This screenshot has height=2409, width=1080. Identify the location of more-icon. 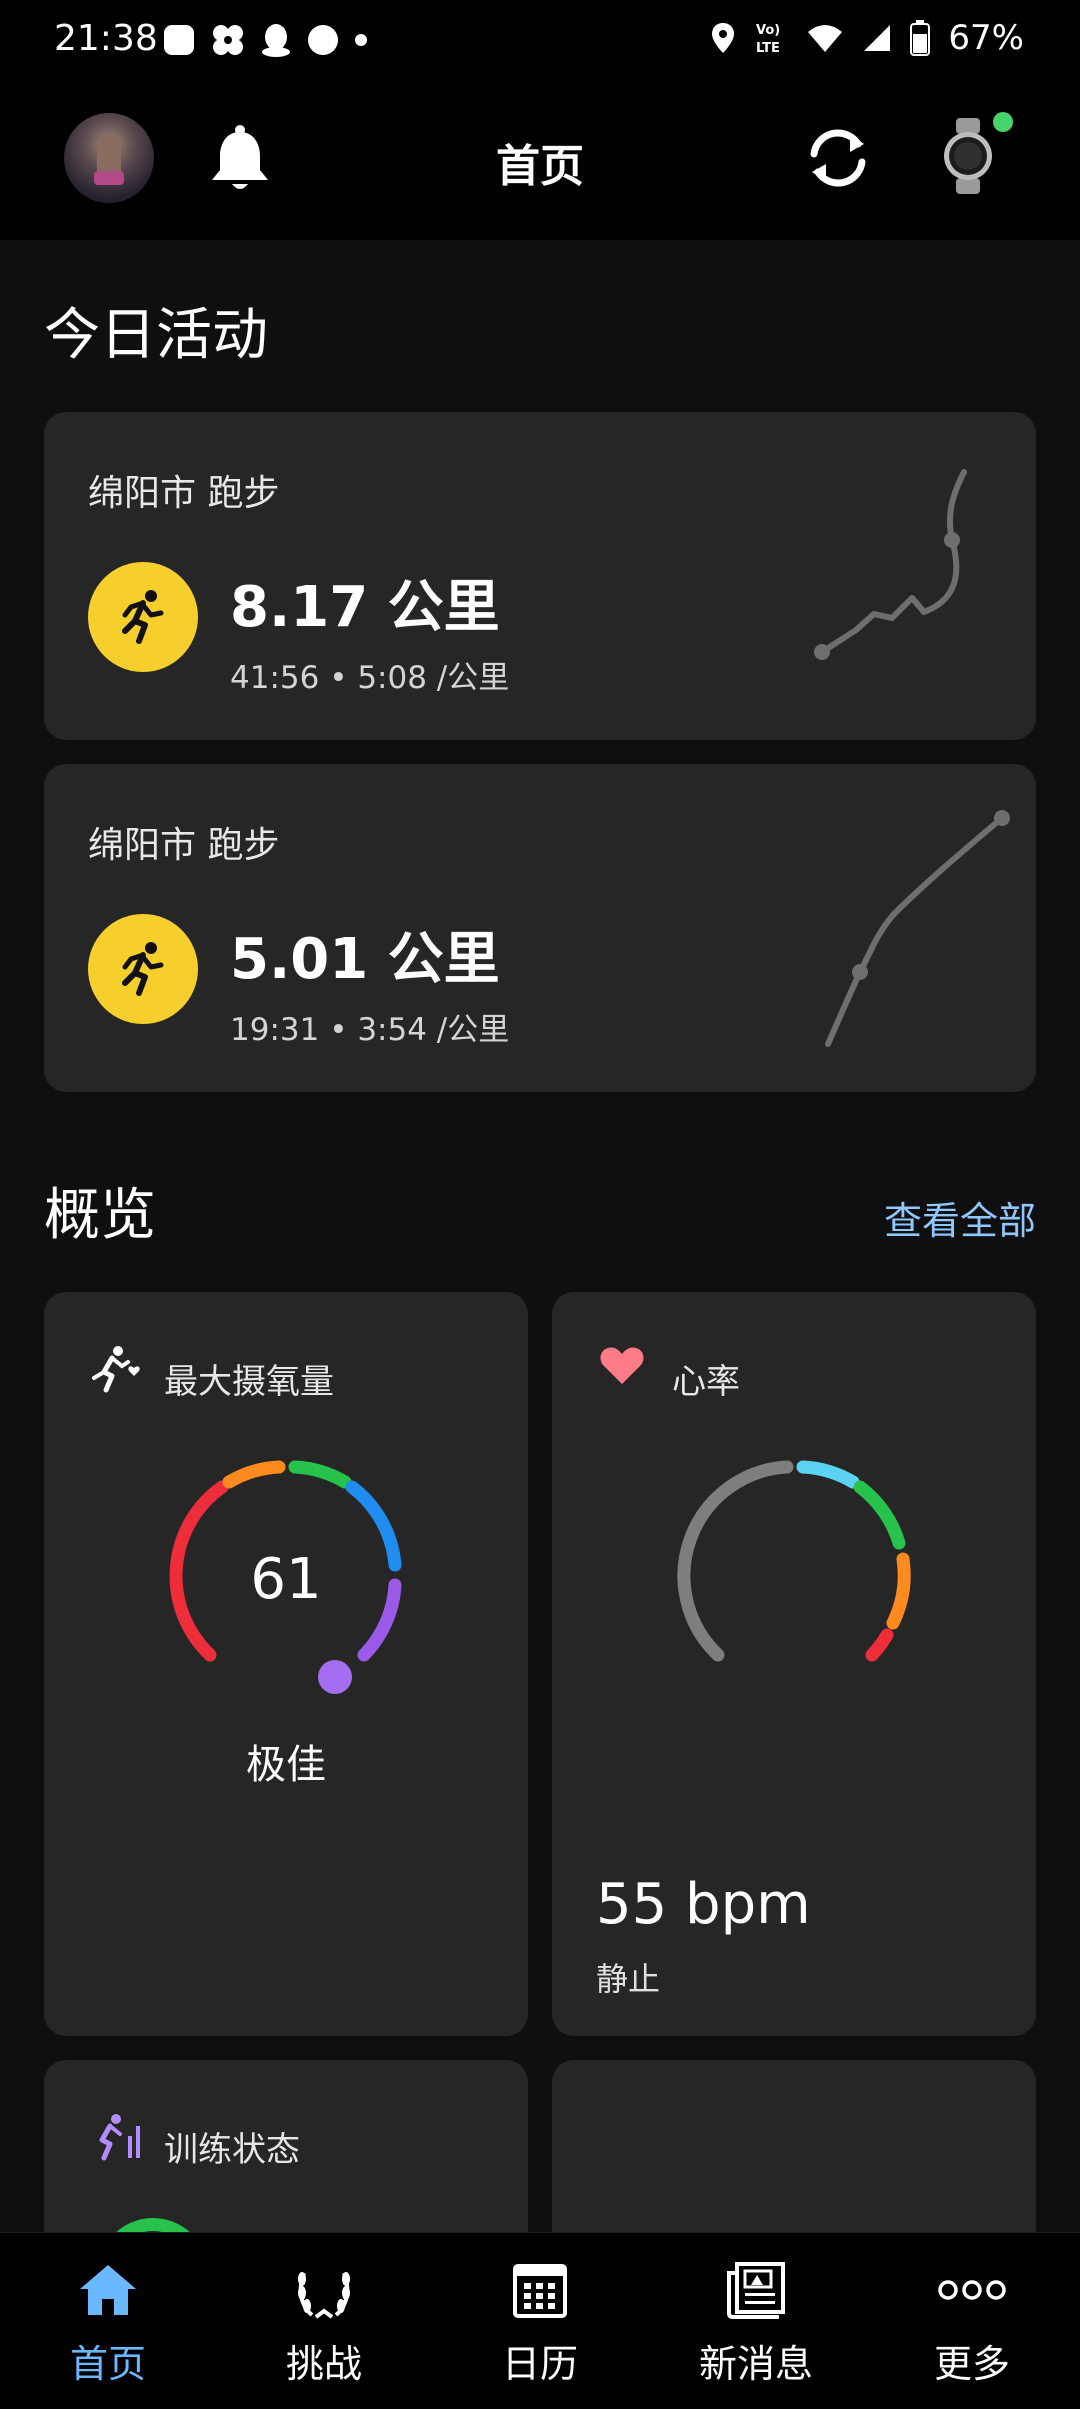
(972, 2290).